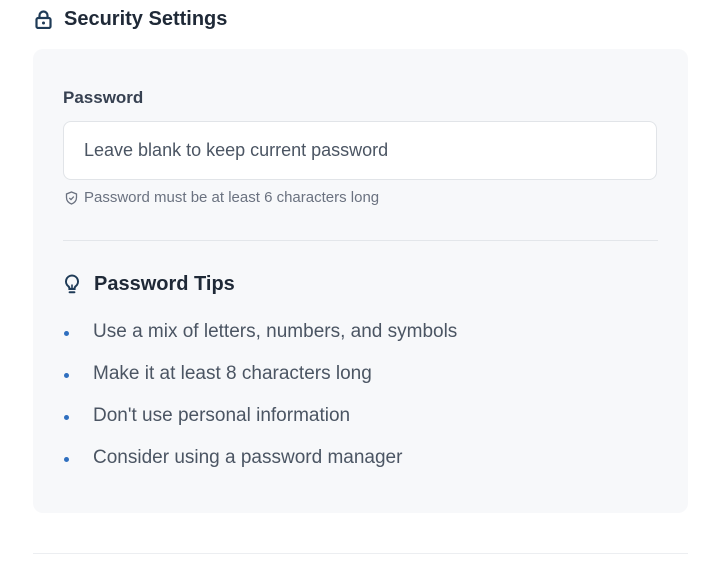 The image size is (721, 573). Describe the element at coordinates (360, 150) in the screenshot. I see `password-input` at that location.